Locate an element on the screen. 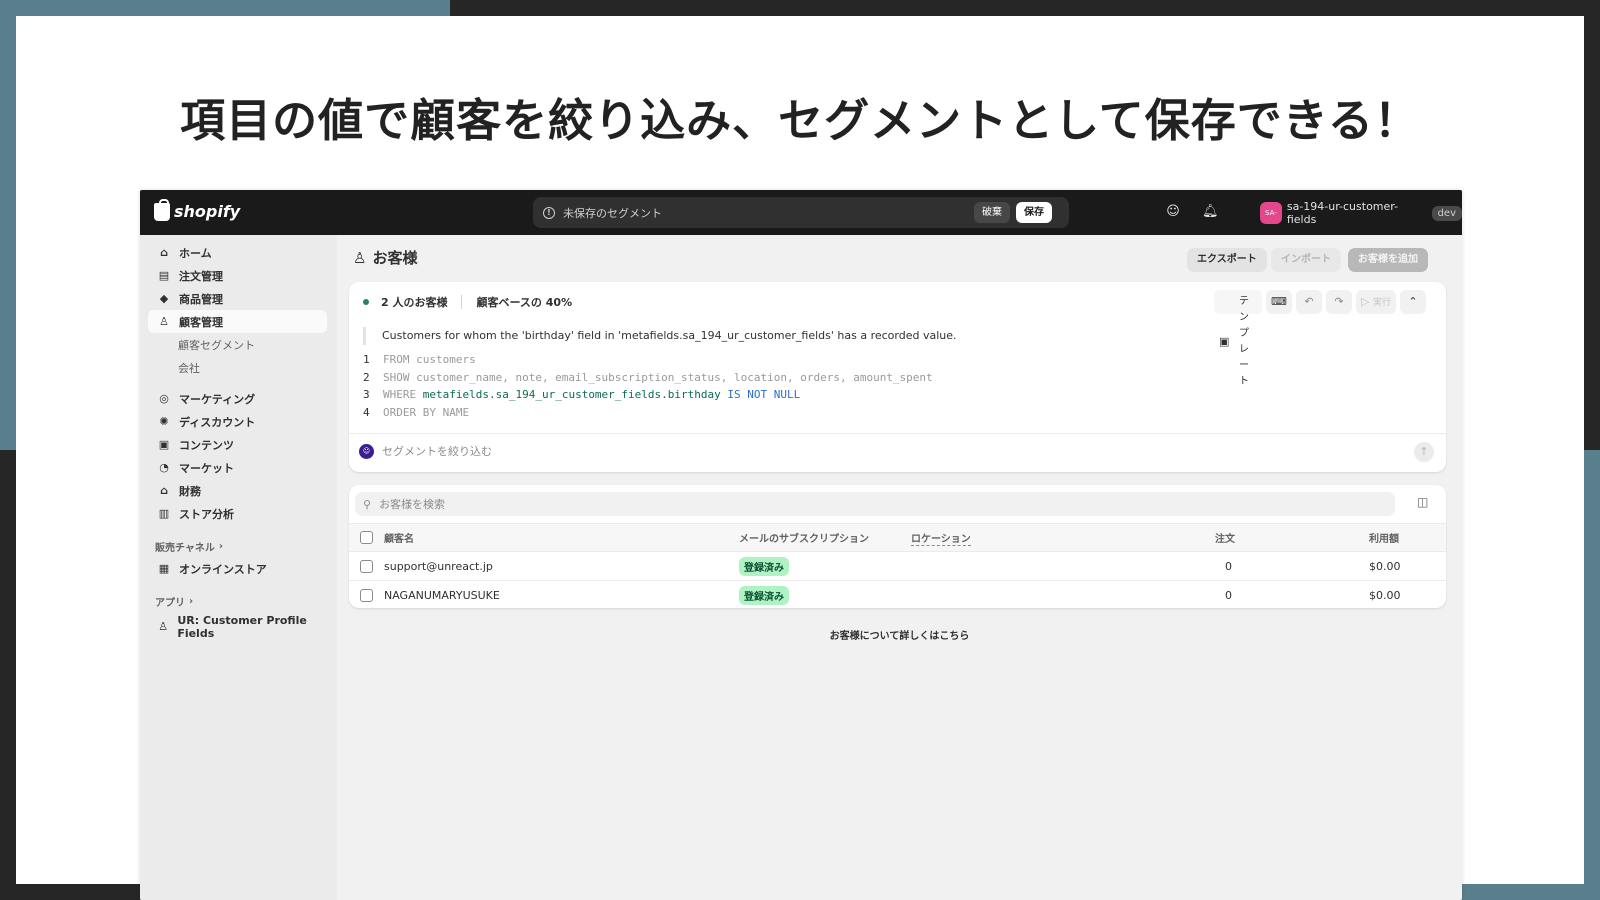 The height and width of the screenshot is (900, 1600). sidebar-item-app: ♙ UR: Customer Profile Fields is located at coordinates (237, 627).